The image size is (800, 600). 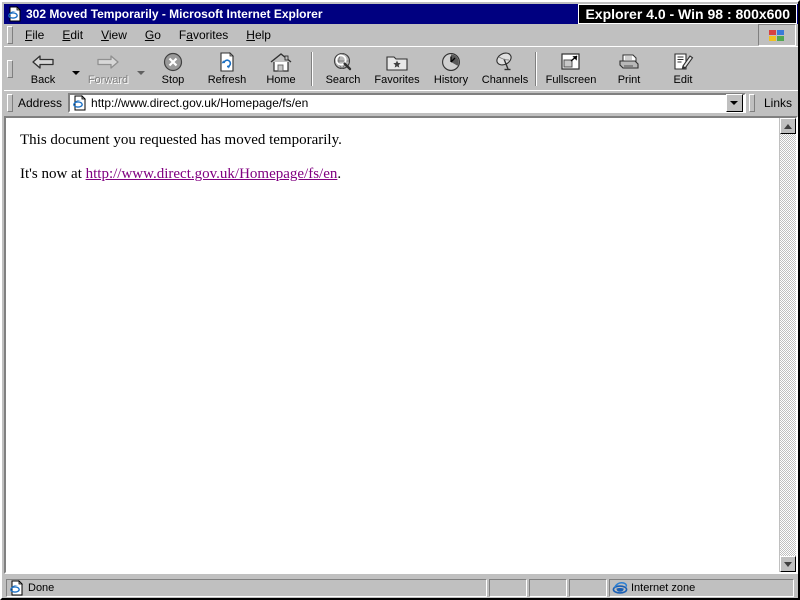 What do you see at coordinates (751, 103) in the screenshot?
I see `links-grip-handle` at bounding box center [751, 103].